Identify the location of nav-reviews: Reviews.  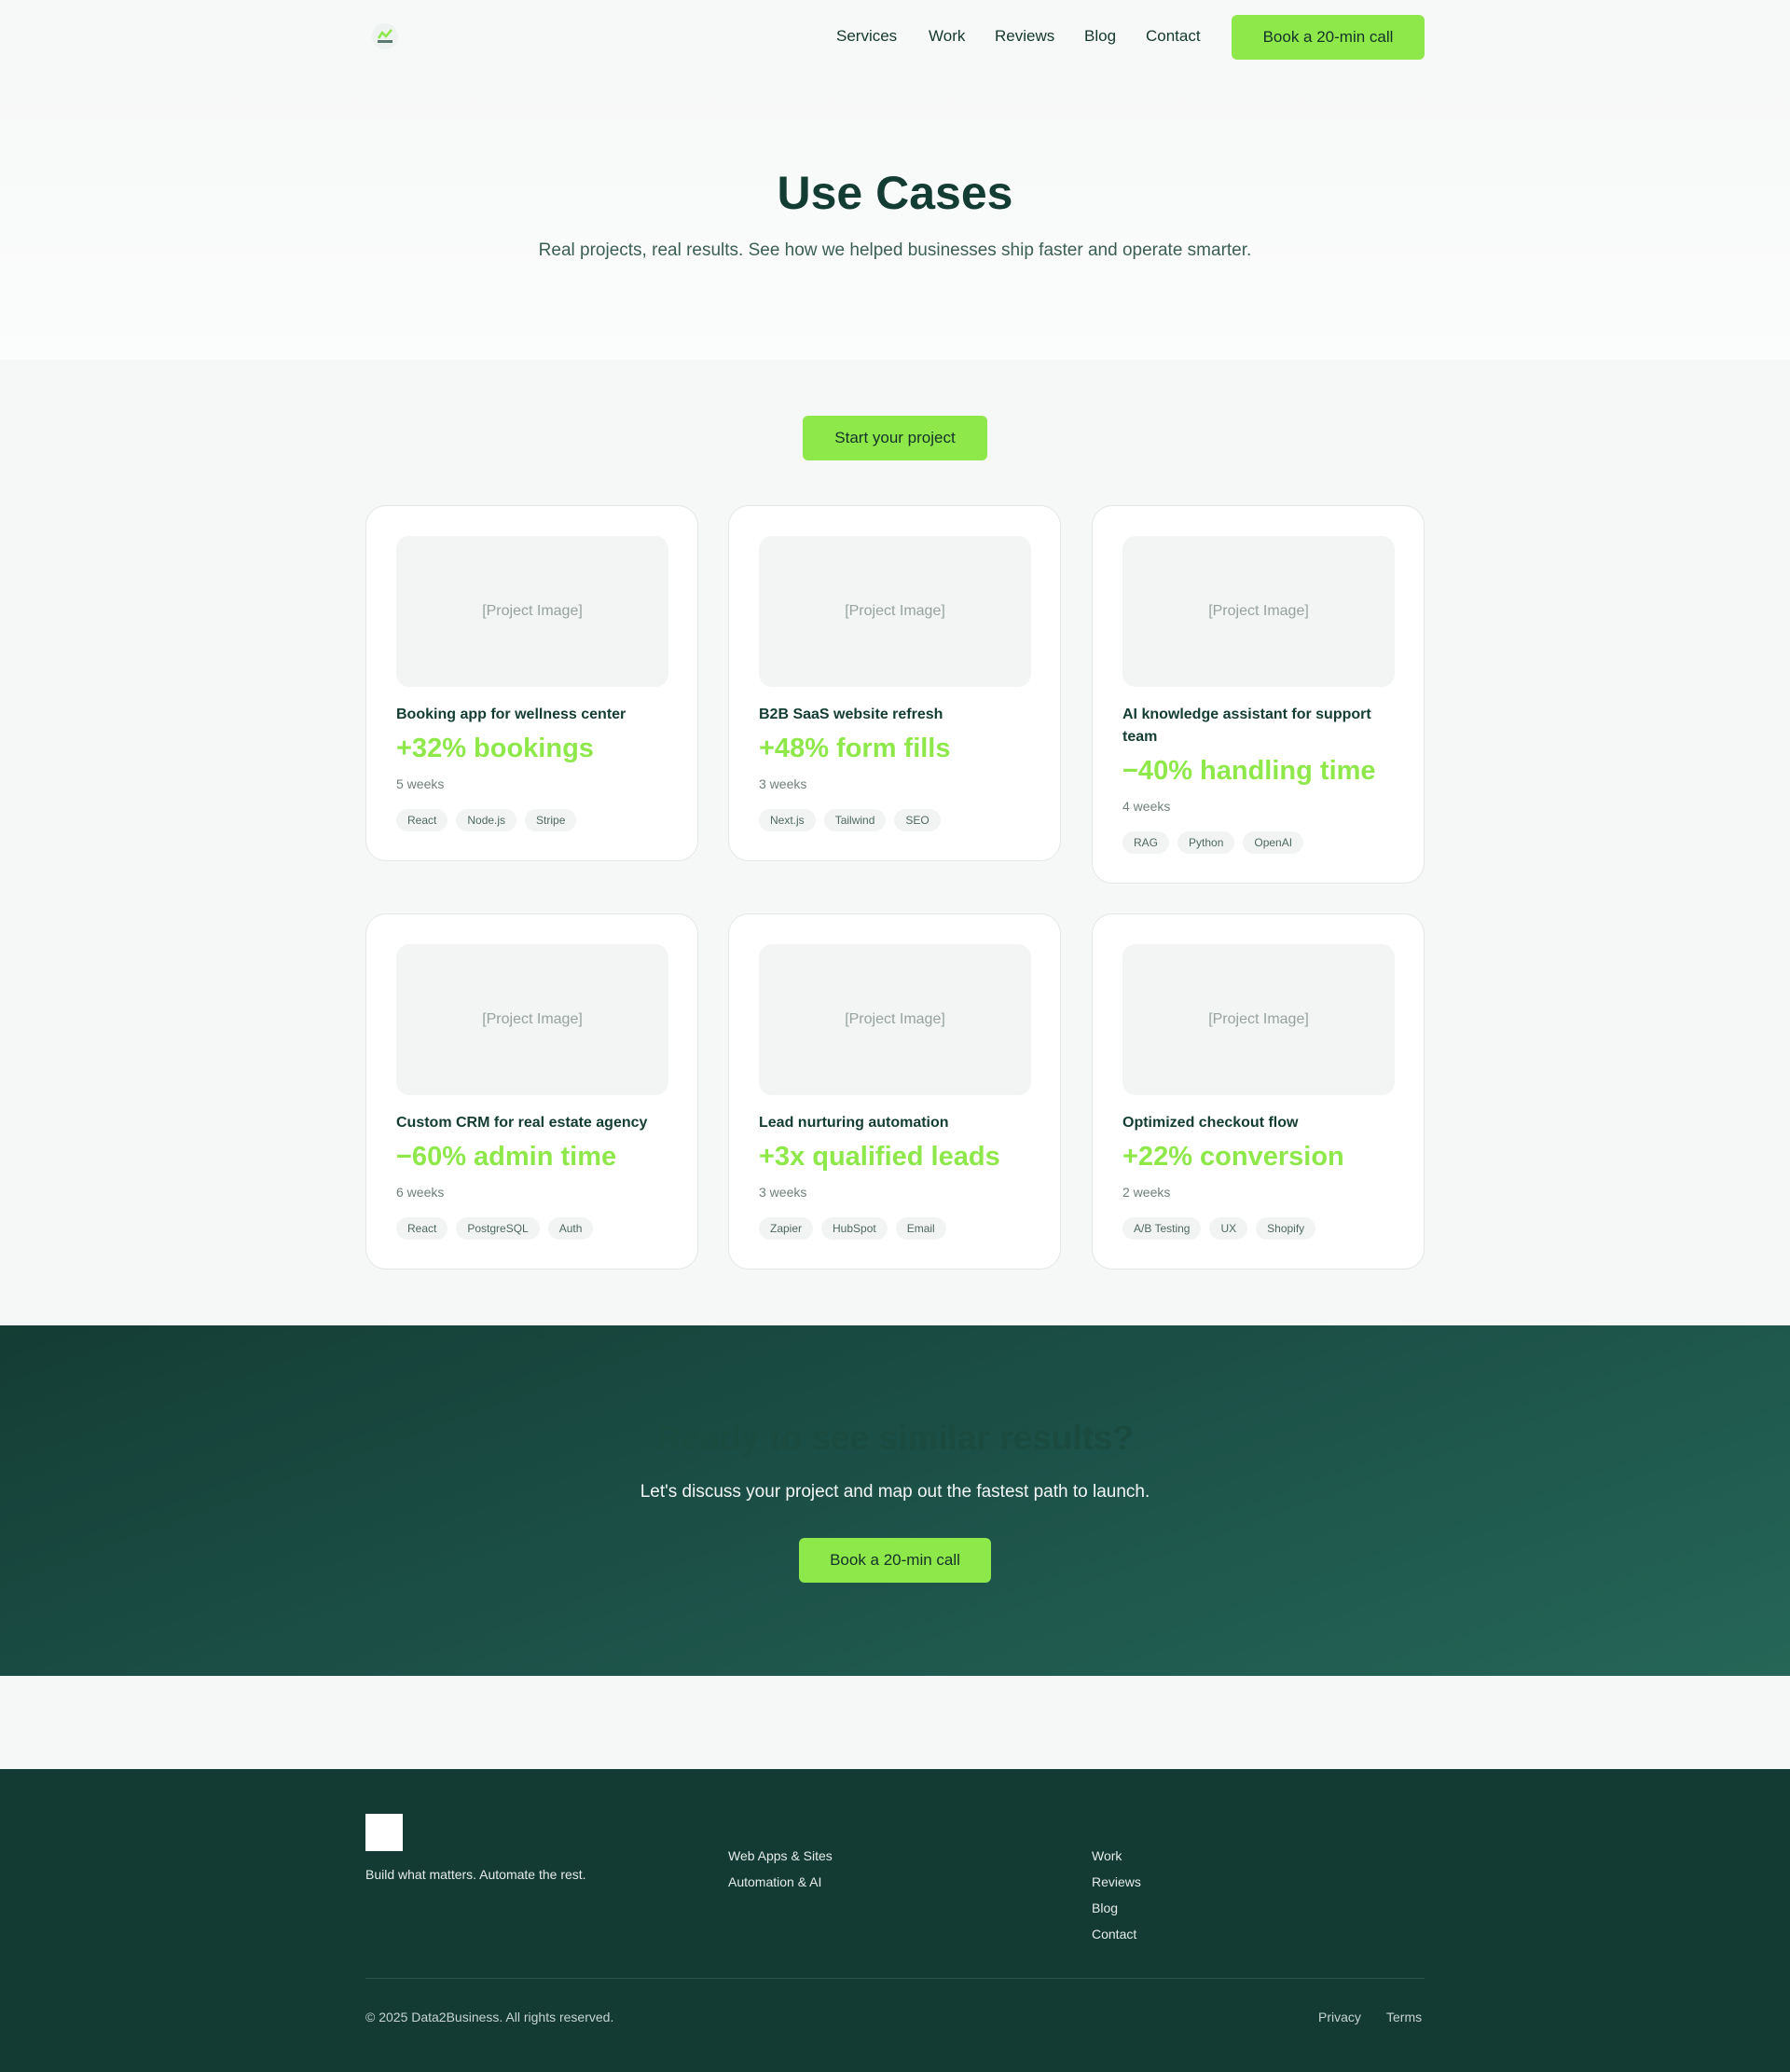
(1024, 36).